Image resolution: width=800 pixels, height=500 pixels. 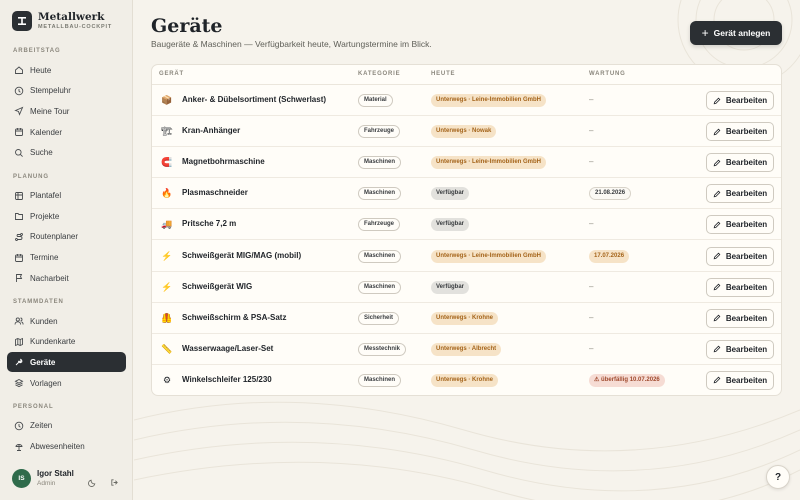 What do you see at coordinates (19, 342) in the screenshot?
I see `map-icon` at bounding box center [19, 342].